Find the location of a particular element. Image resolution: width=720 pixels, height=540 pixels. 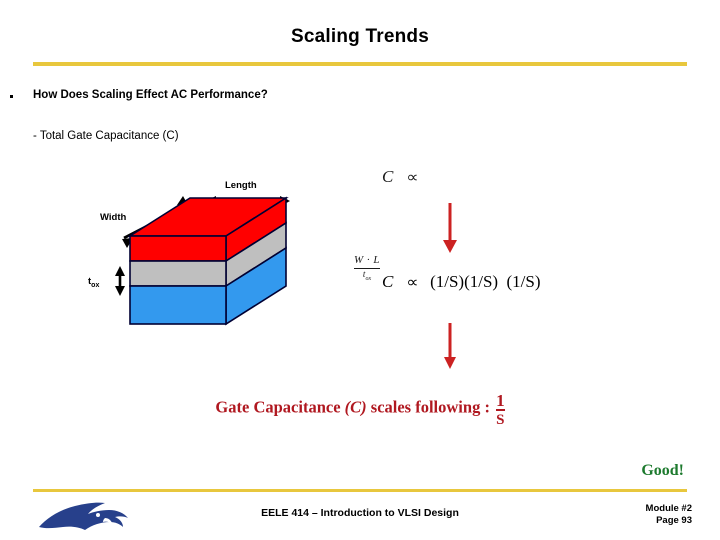

footer-page: Page 93 is located at coordinates (674, 520).